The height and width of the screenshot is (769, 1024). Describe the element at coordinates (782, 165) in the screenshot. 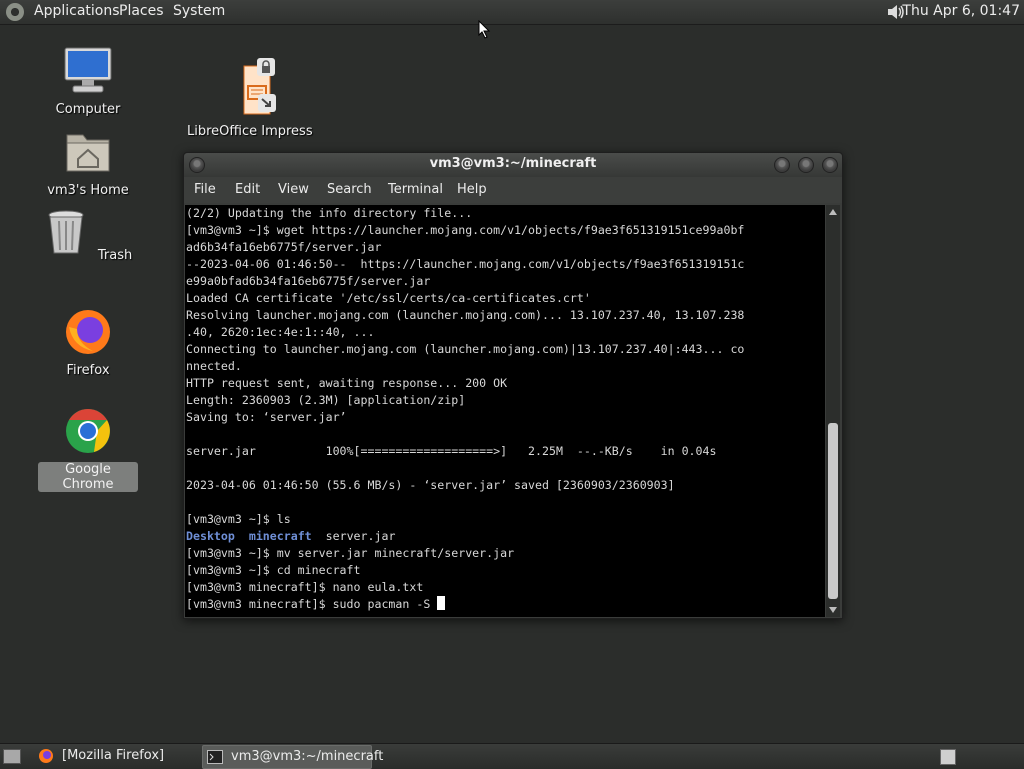

I see `minimize-button` at that location.